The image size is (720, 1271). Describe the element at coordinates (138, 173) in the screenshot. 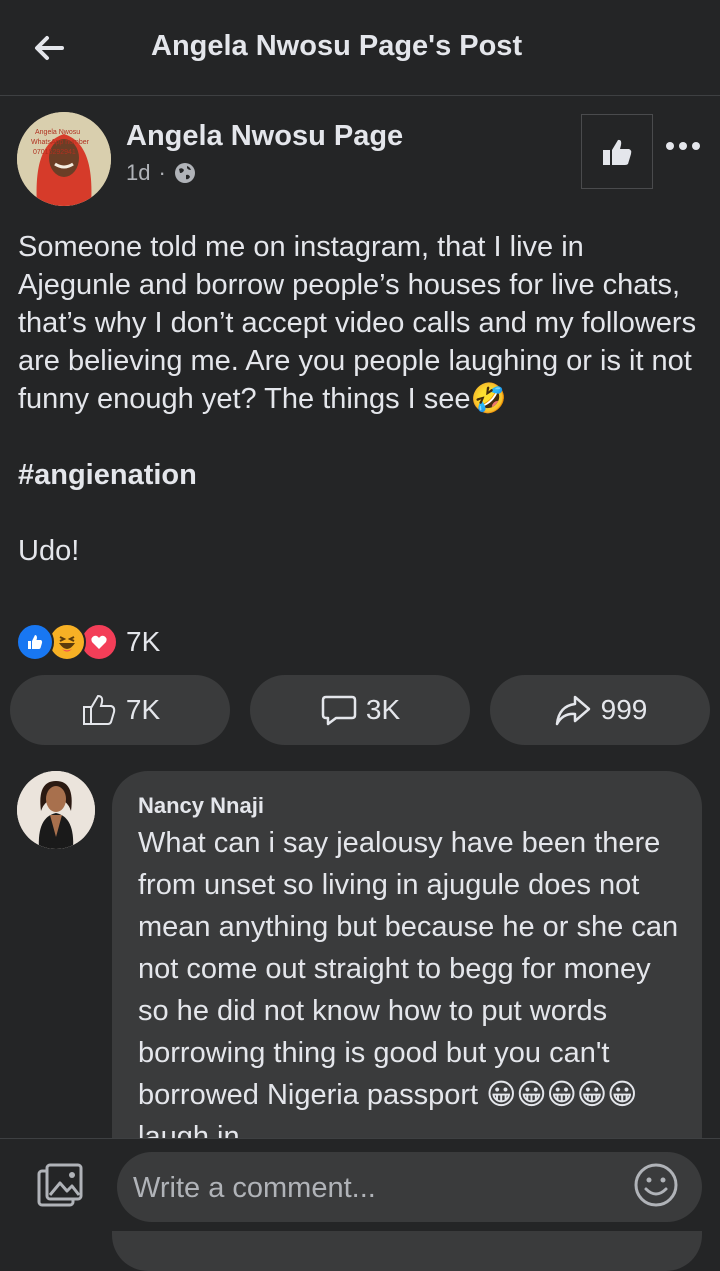

I see `post-time: 1d` at that location.